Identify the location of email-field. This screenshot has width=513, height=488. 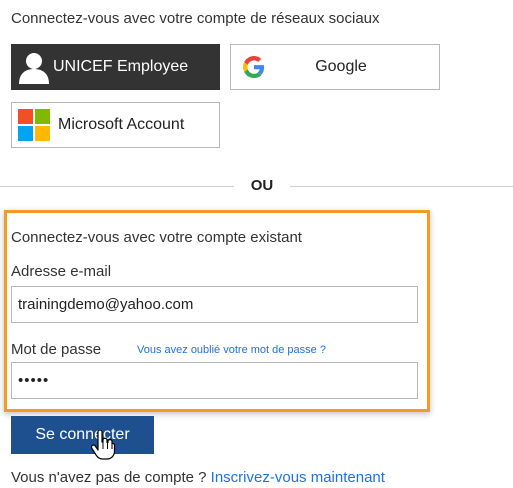
(214, 304).